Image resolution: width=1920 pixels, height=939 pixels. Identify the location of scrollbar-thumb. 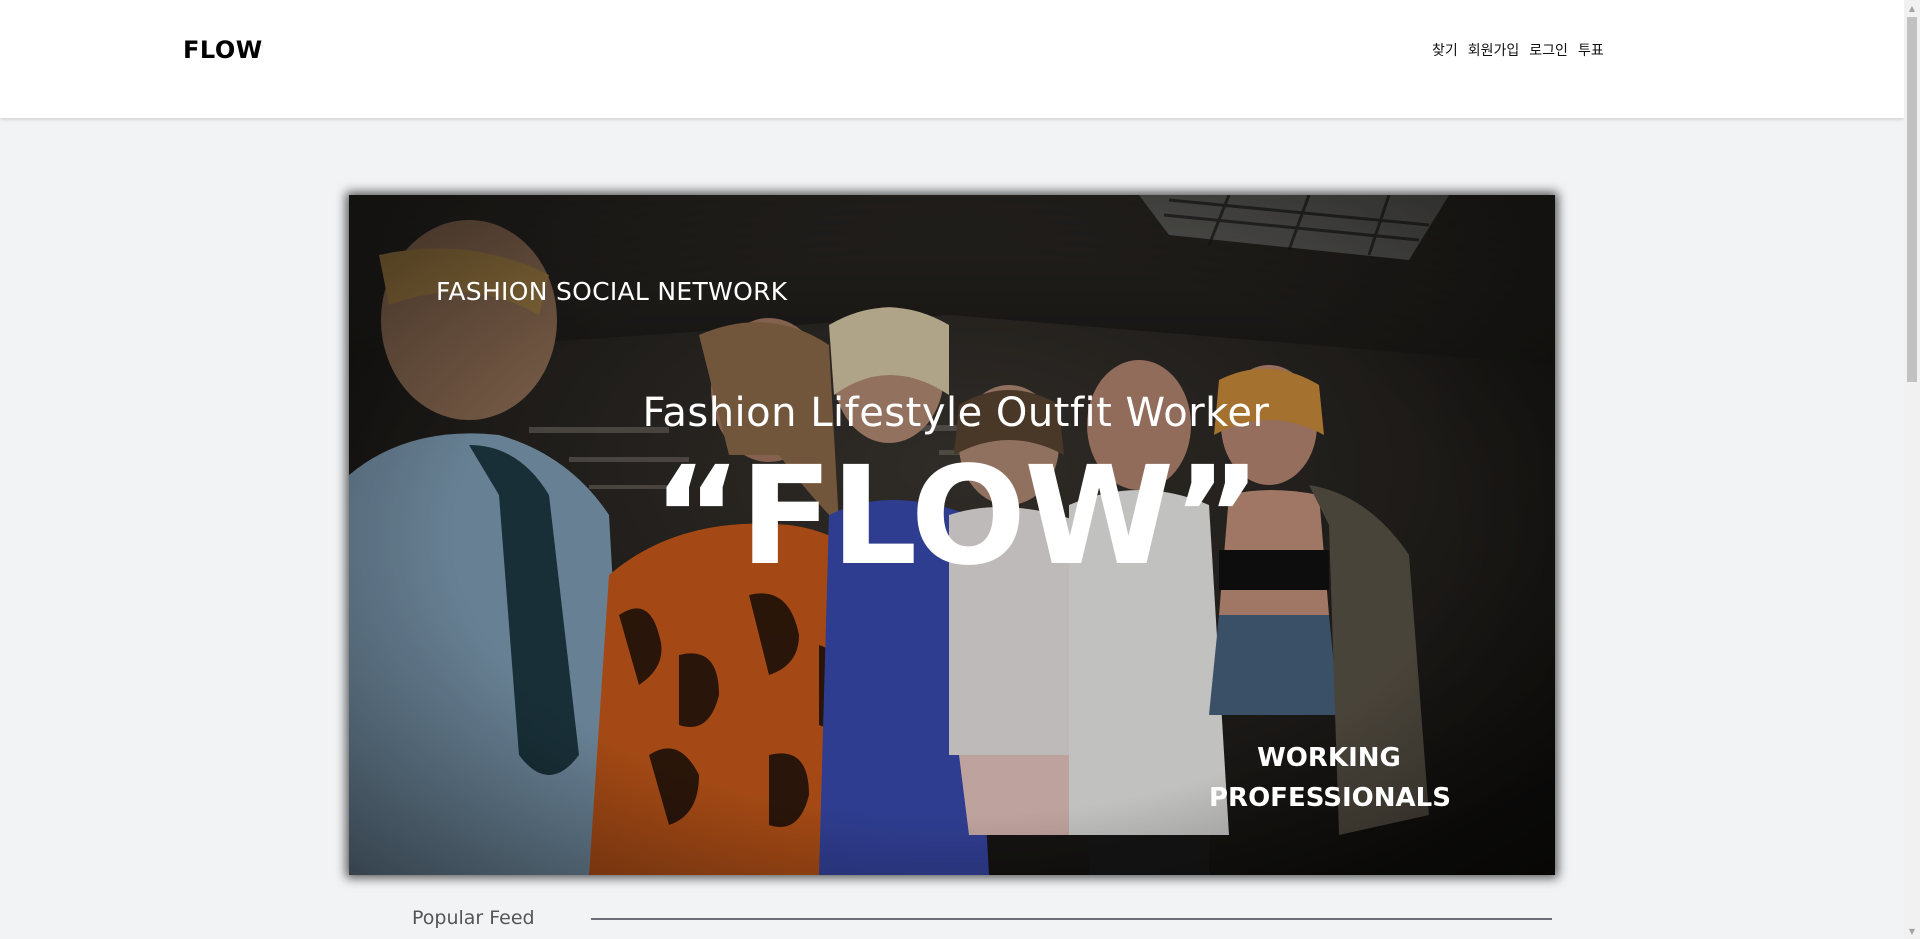
(1912, 199).